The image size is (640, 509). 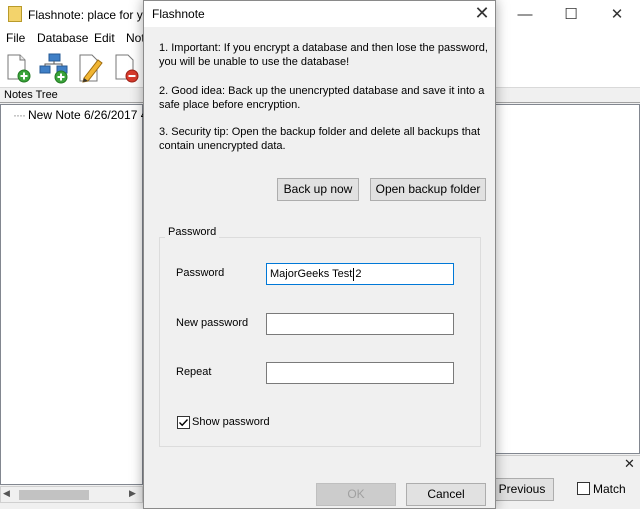 I want to click on ok-button: OK, so click(x=356, y=494).